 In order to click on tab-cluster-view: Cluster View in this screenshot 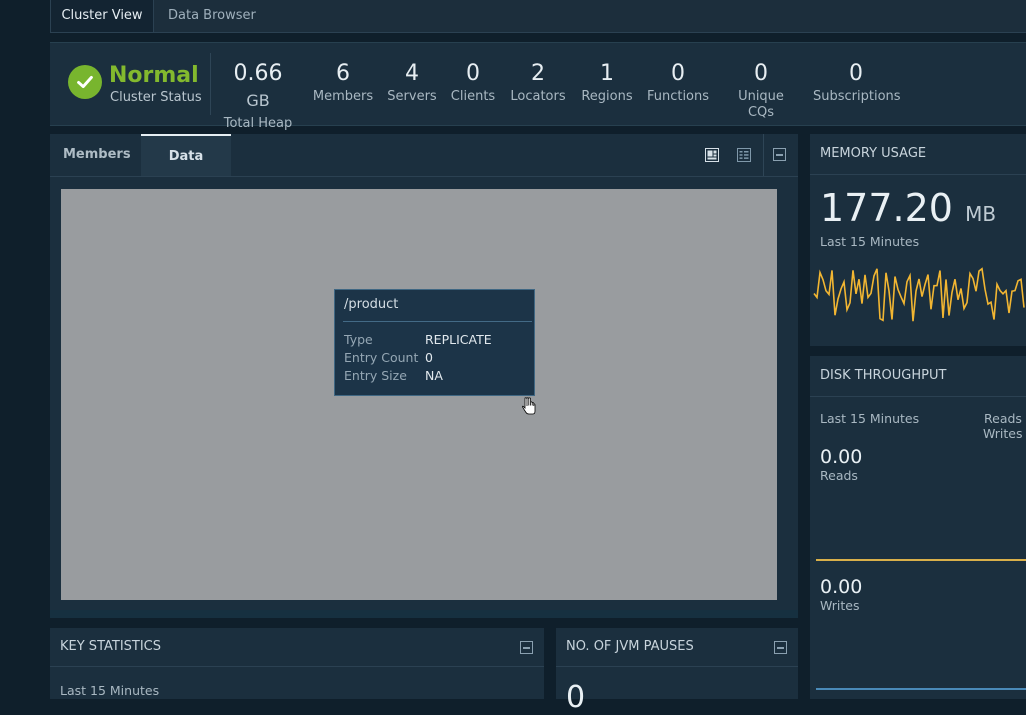, I will do `click(102, 16)`.